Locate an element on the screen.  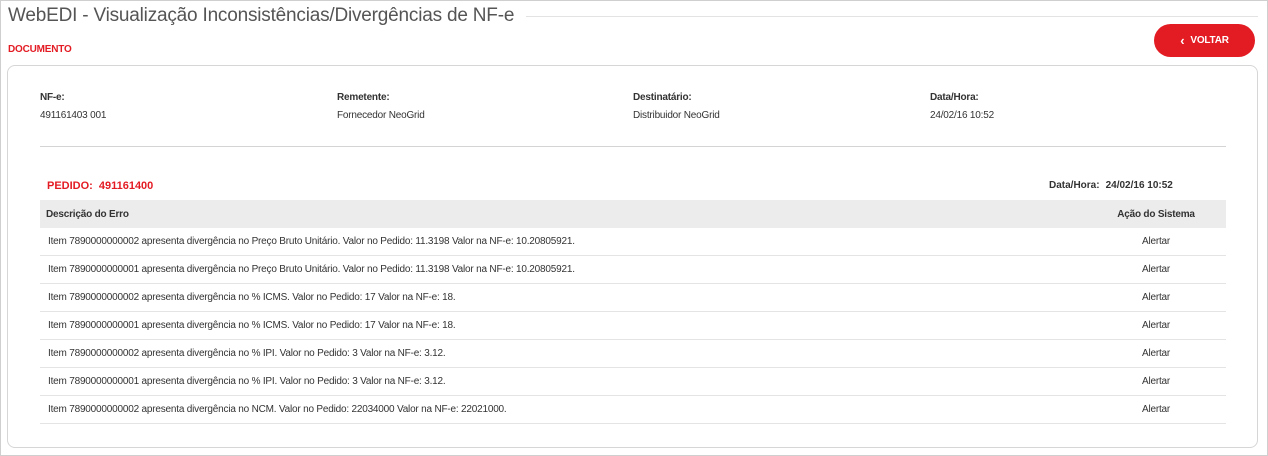
nfe-label: NF-e: is located at coordinates (52, 97).